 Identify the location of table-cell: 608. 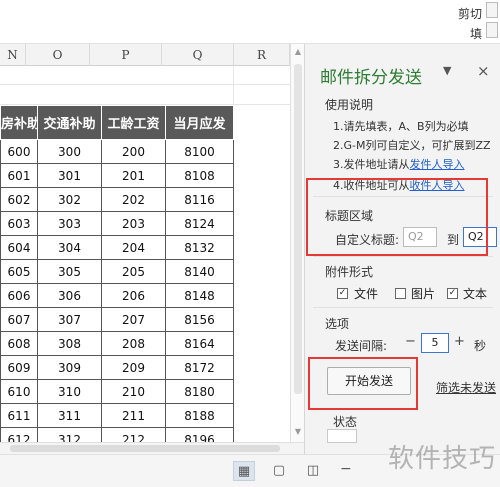
(19, 343).